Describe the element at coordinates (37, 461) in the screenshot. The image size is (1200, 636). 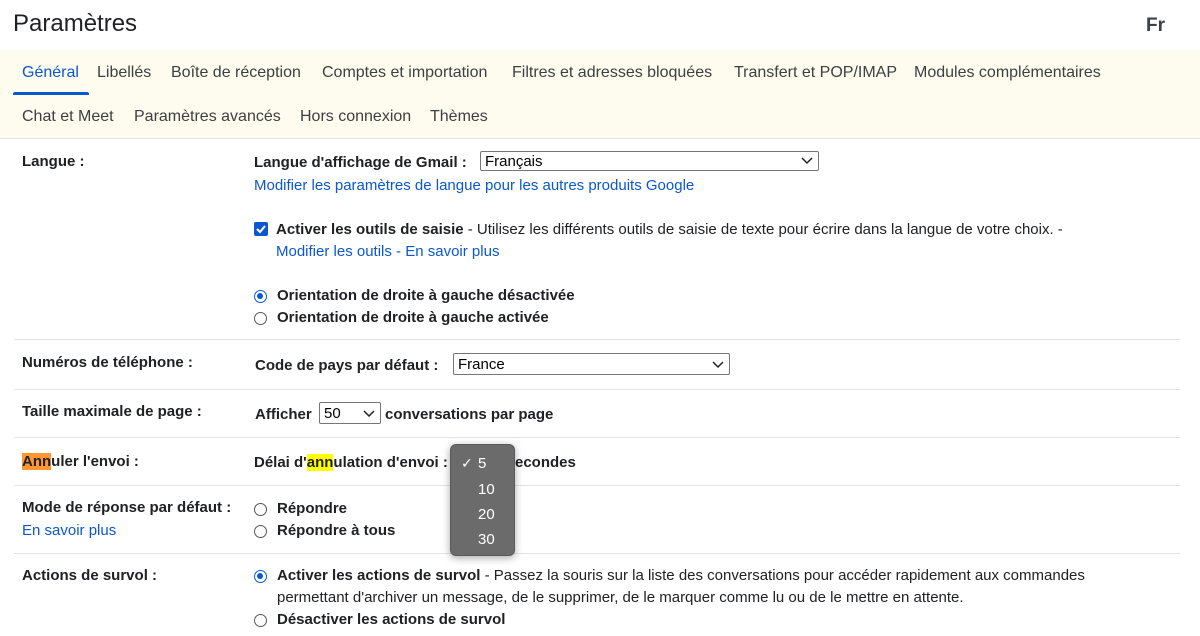
I see `search-highlight-current: Ann` at that location.